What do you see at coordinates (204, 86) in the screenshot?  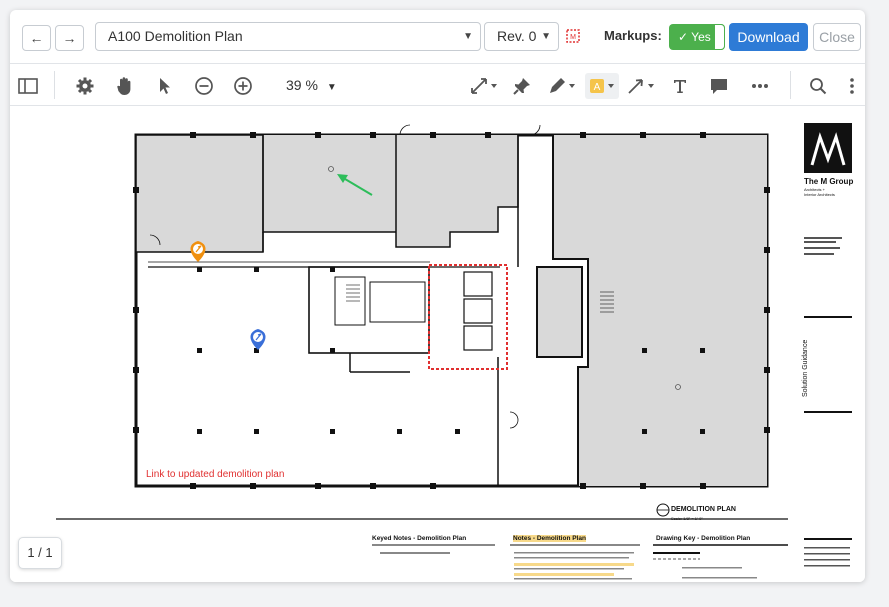 I see `zoom-out-icon` at bounding box center [204, 86].